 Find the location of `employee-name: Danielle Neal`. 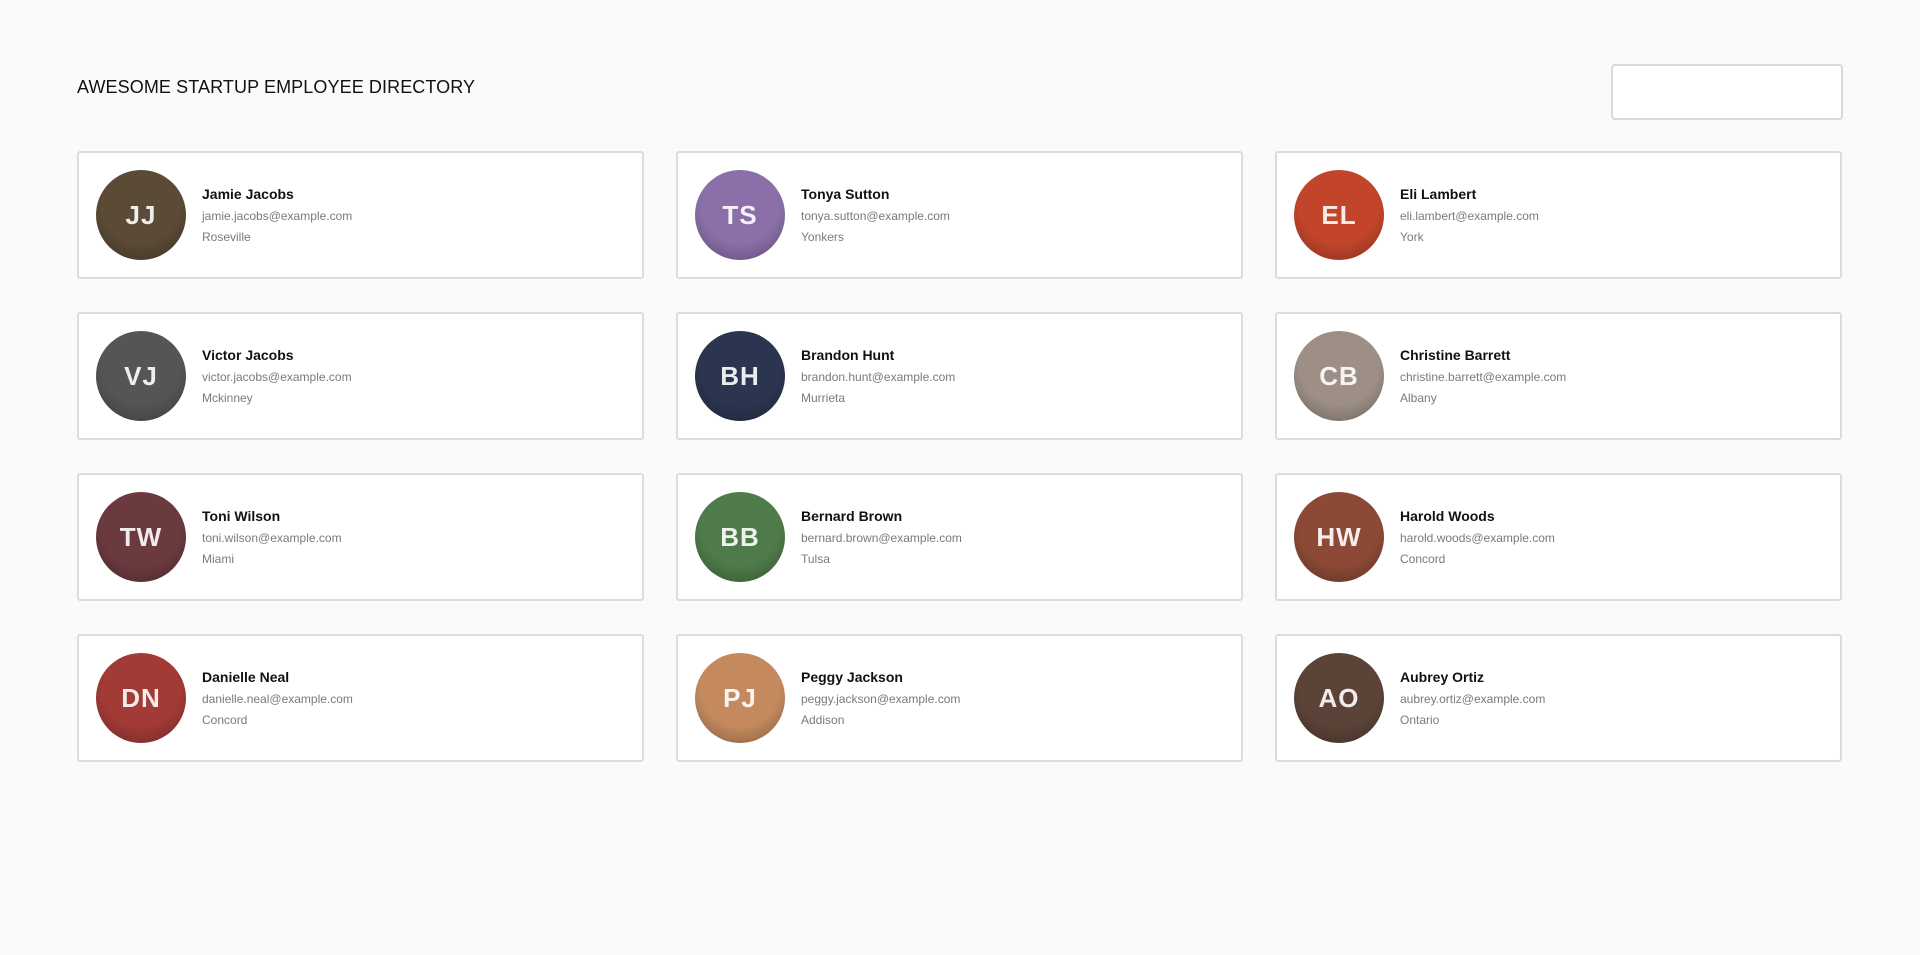

employee-name: Danielle Neal is located at coordinates (246, 677).